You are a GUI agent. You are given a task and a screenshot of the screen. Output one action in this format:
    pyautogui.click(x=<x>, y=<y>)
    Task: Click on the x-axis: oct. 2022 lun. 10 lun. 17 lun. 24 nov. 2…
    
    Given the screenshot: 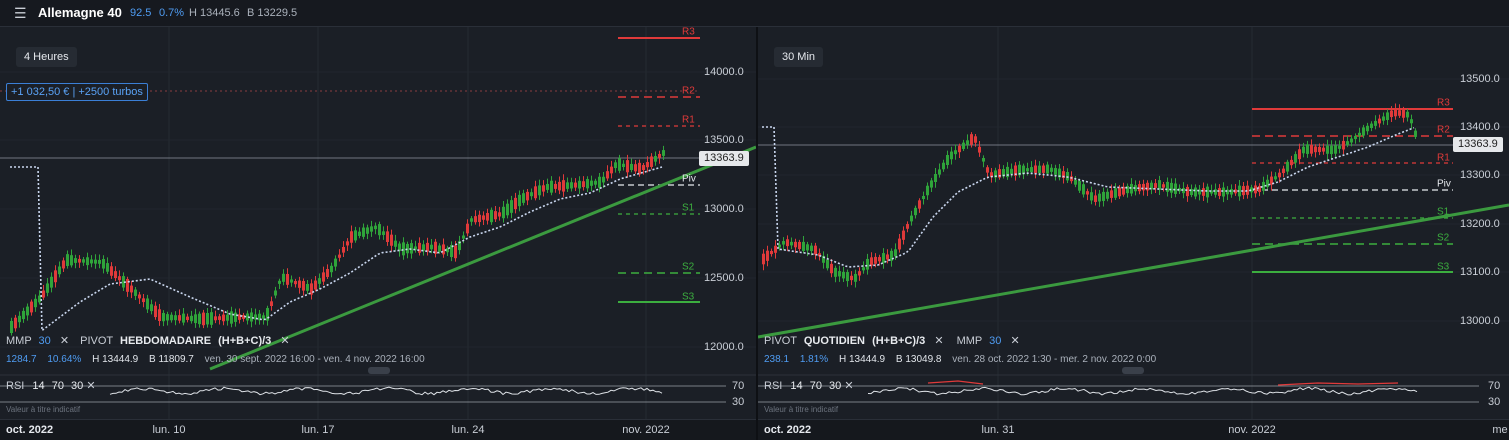 What is the action you would take?
    pyautogui.click(x=378, y=429)
    